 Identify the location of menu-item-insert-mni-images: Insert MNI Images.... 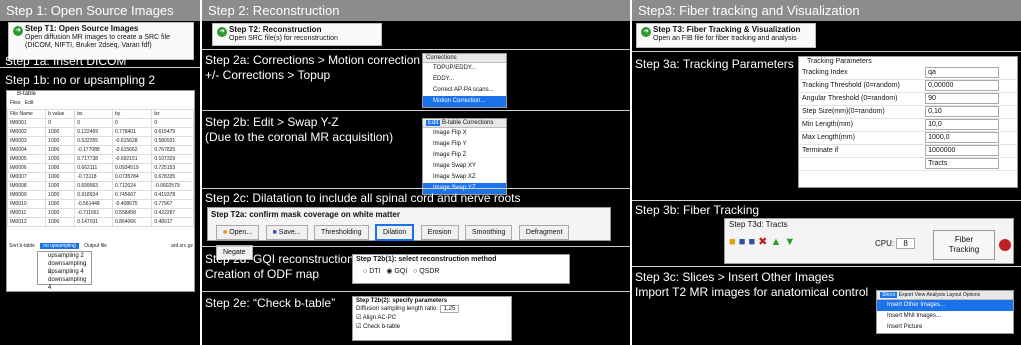
(945, 316).